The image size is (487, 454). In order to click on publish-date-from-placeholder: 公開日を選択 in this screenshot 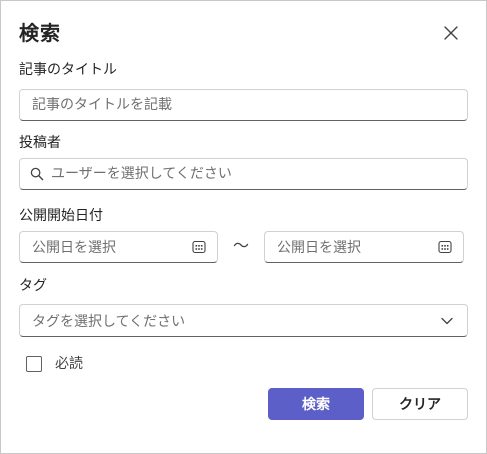, I will do `click(74, 248)`.